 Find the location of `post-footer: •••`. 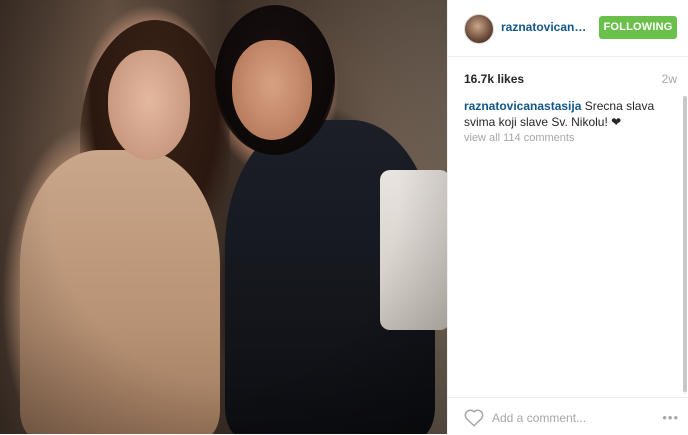

post-footer: ••• is located at coordinates (568, 416).